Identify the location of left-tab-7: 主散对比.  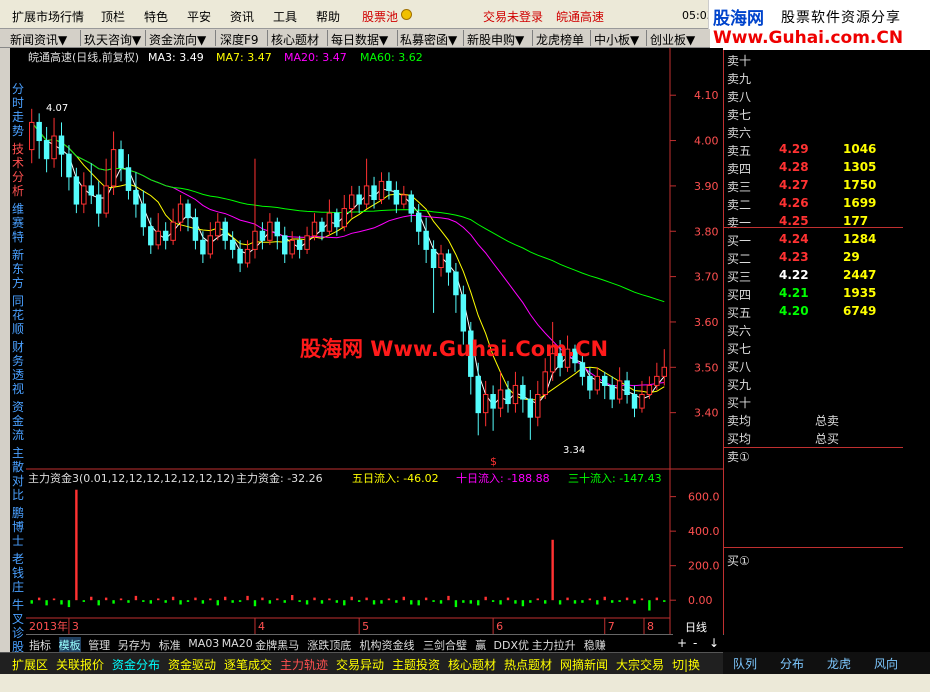
(18, 474).